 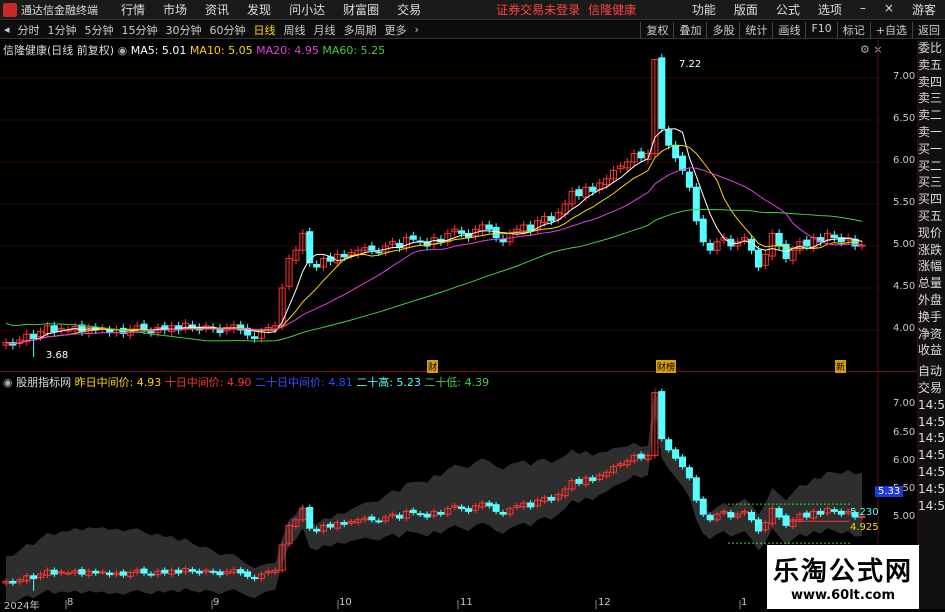 What do you see at coordinates (396, 30) in the screenshot?
I see `period-more: 更多` at bounding box center [396, 30].